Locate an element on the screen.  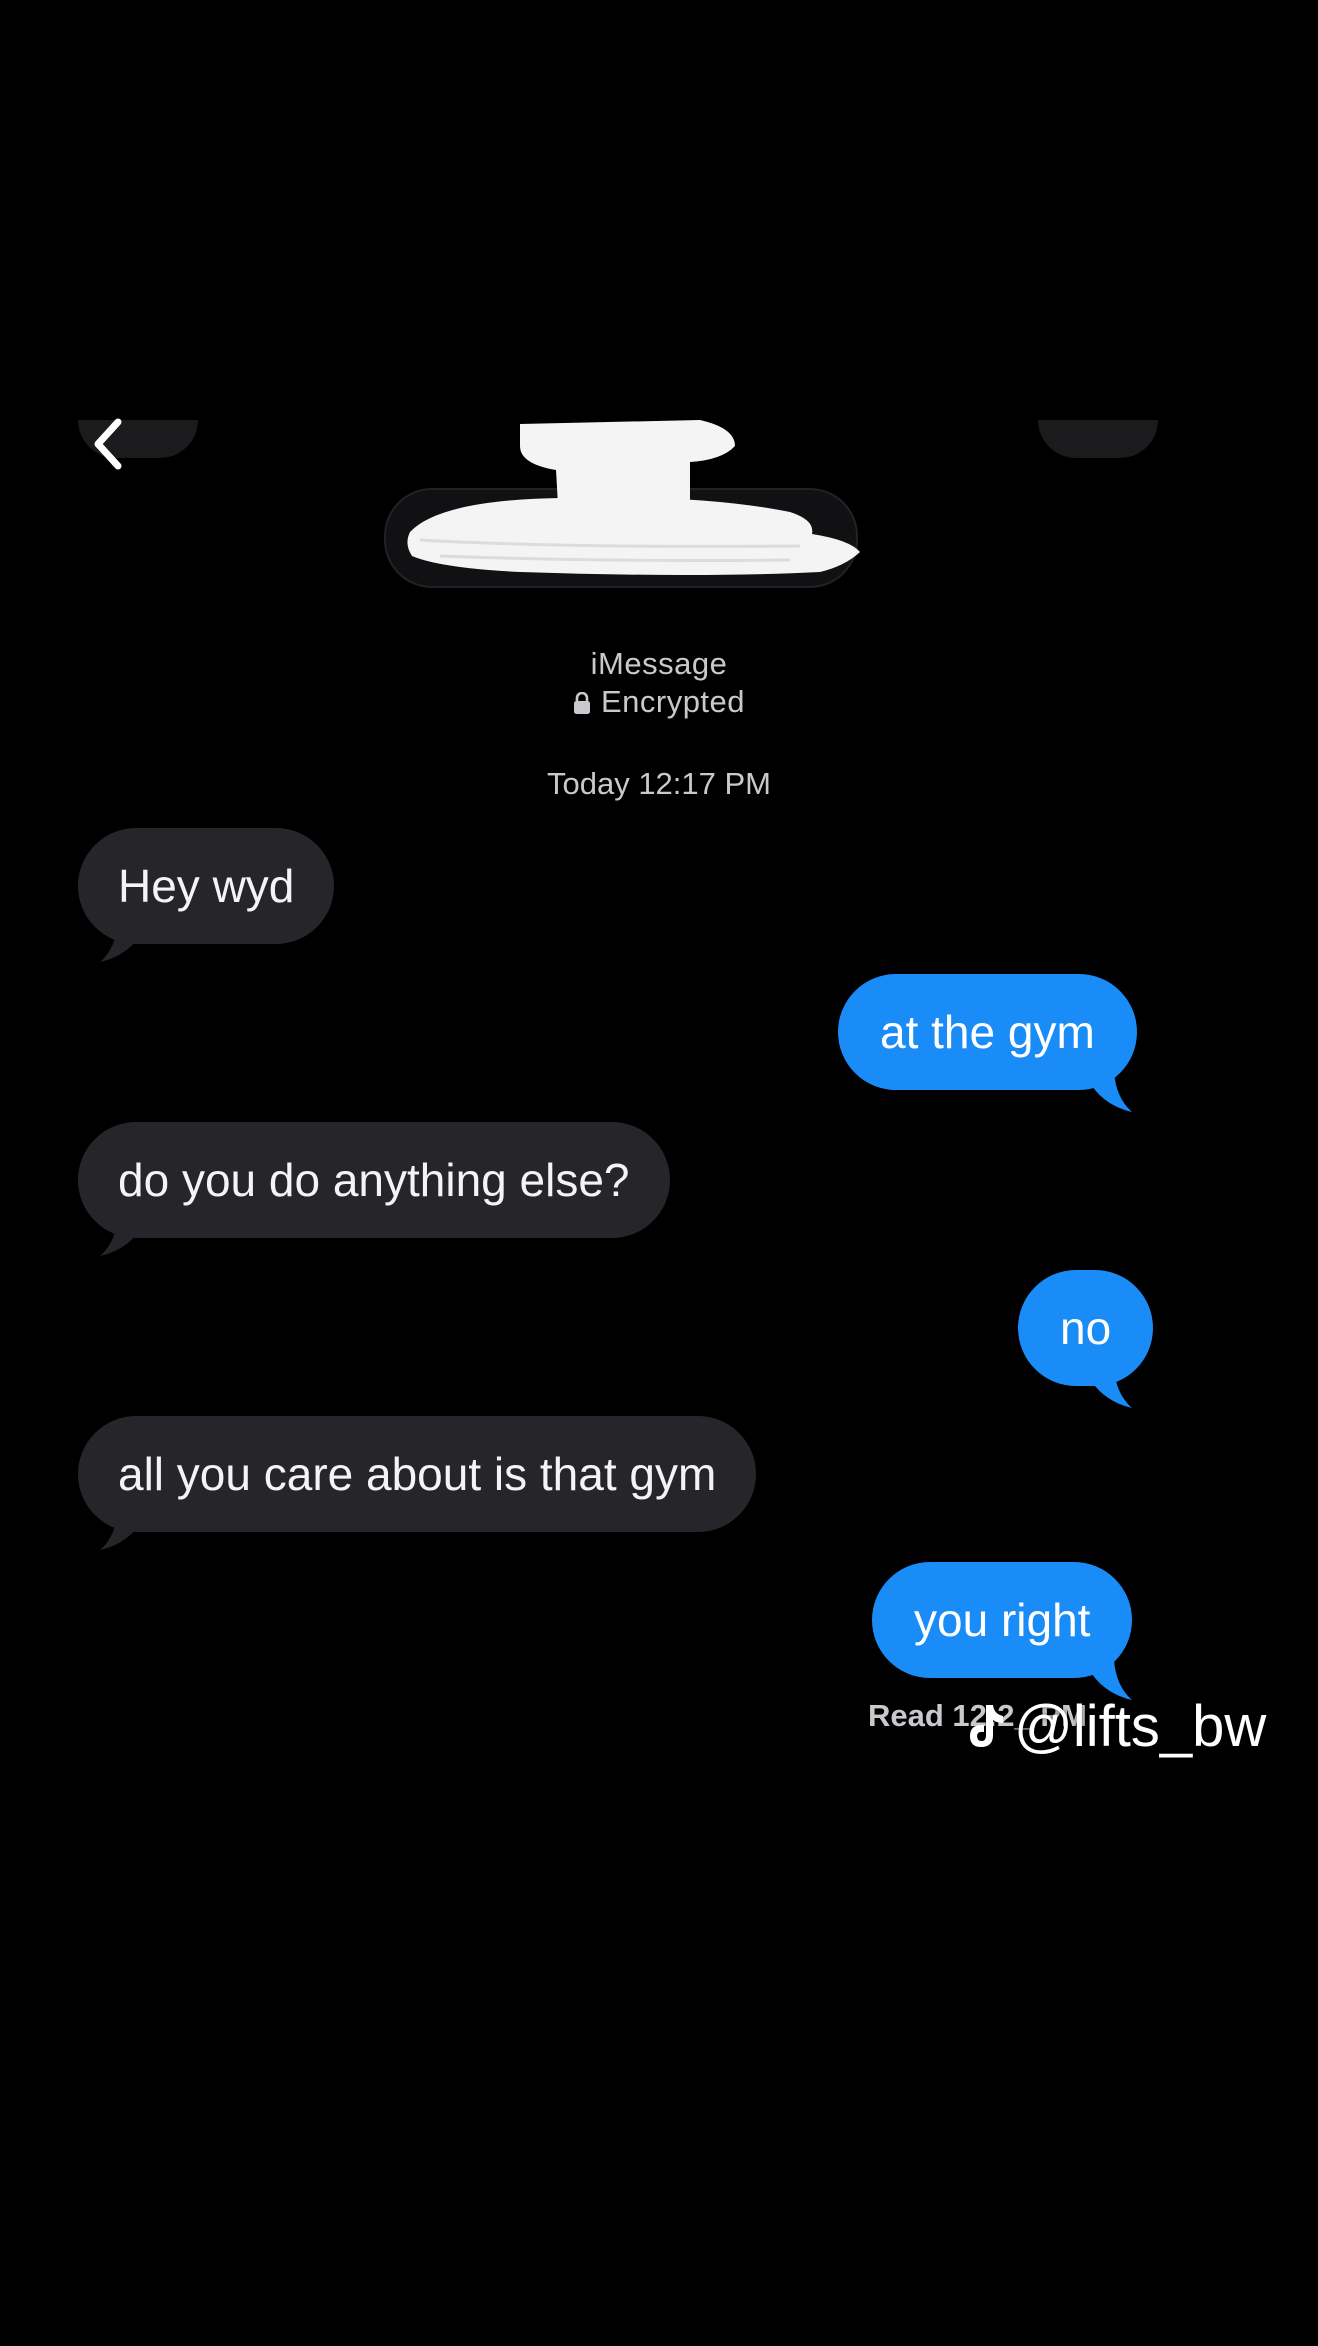
tiktok-icon is located at coordinates (986, 1726).